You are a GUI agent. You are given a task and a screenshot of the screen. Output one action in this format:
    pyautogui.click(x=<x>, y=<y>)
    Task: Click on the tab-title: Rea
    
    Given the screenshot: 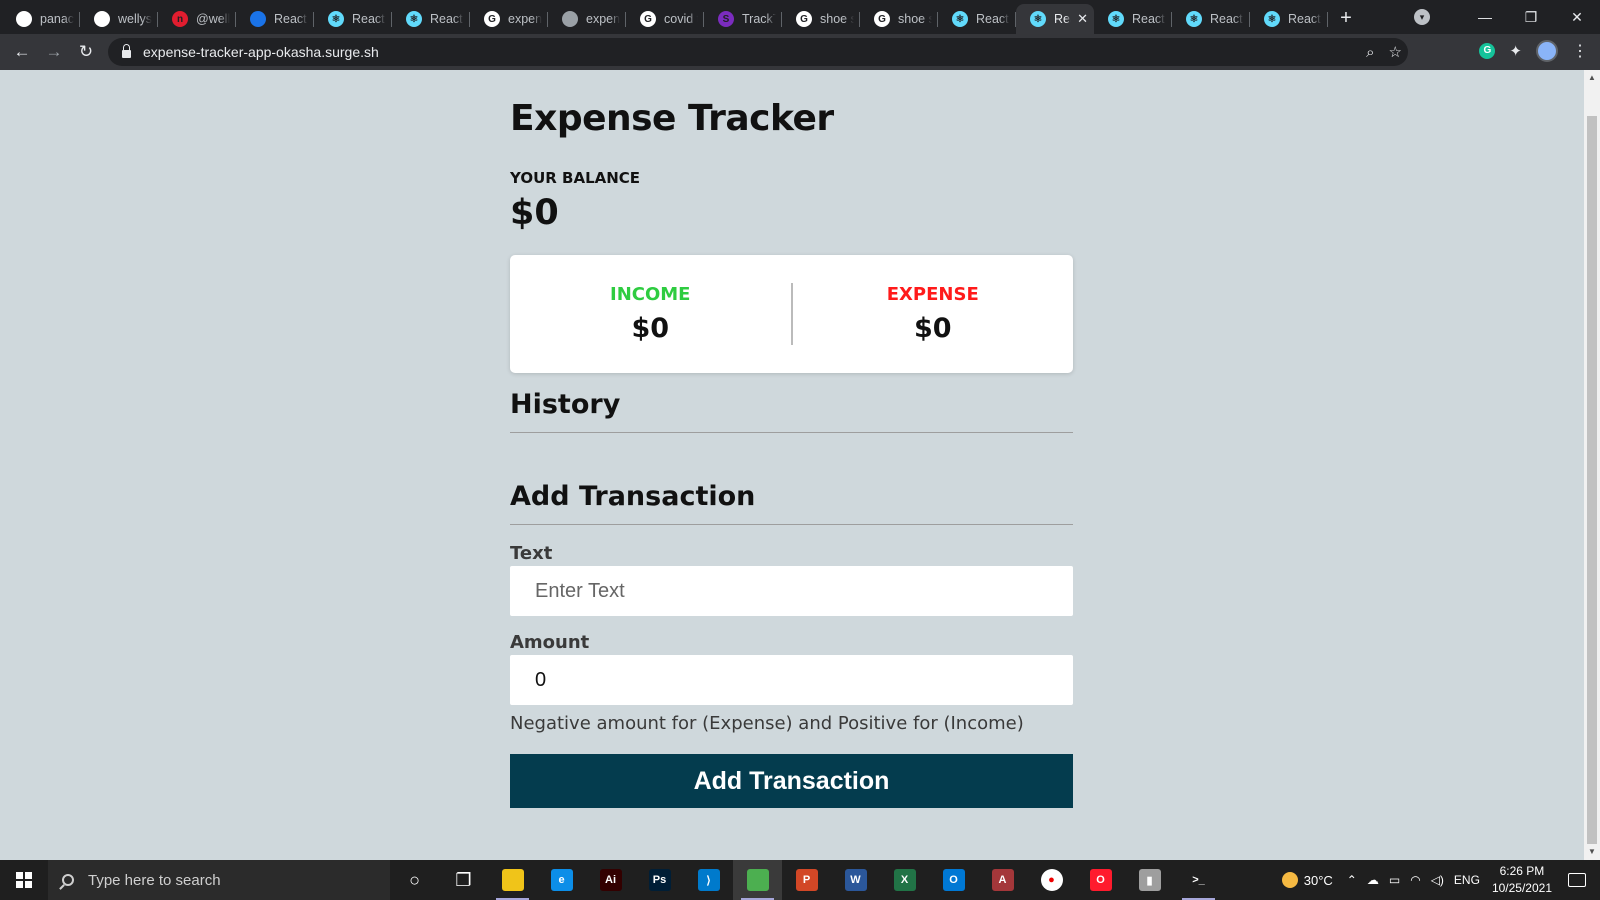 What is the action you would take?
    pyautogui.click(x=1062, y=19)
    